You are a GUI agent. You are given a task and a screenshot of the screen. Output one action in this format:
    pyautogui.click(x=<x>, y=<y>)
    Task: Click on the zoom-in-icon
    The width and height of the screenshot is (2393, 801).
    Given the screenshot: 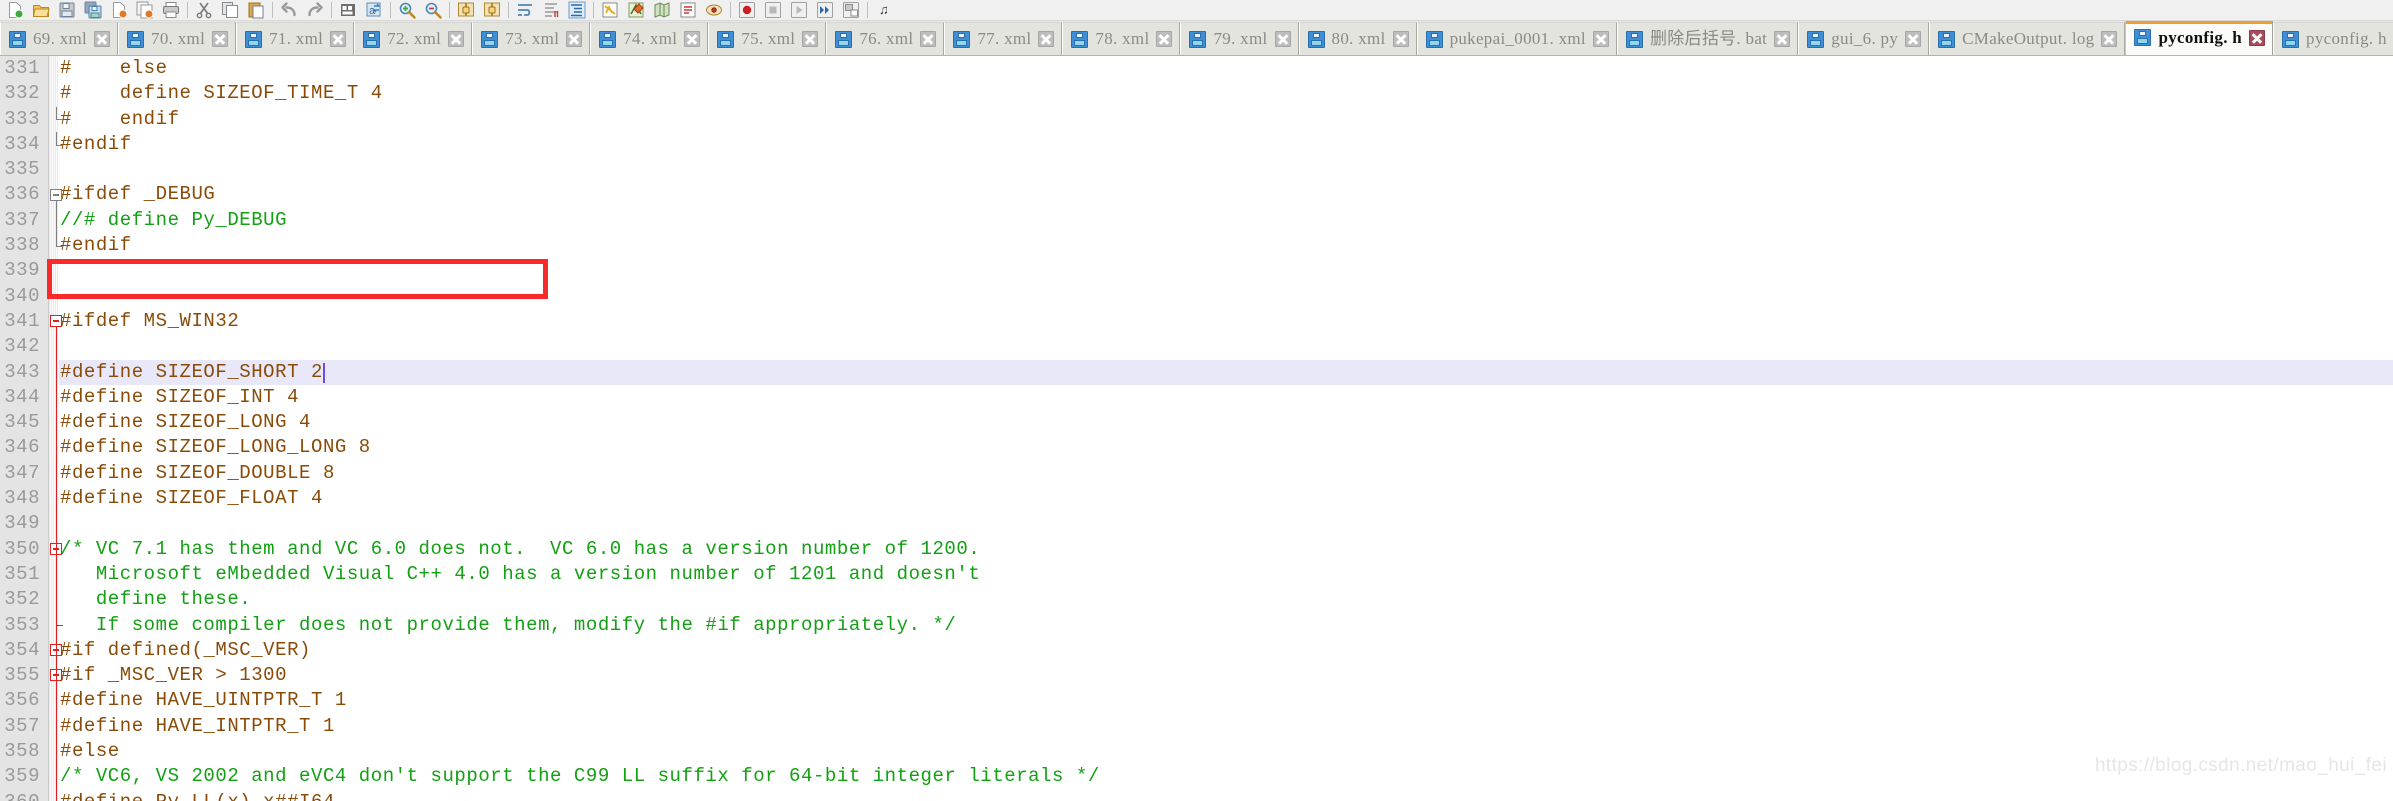 What is the action you would take?
    pyautogui.click(x=407, y=10)
    